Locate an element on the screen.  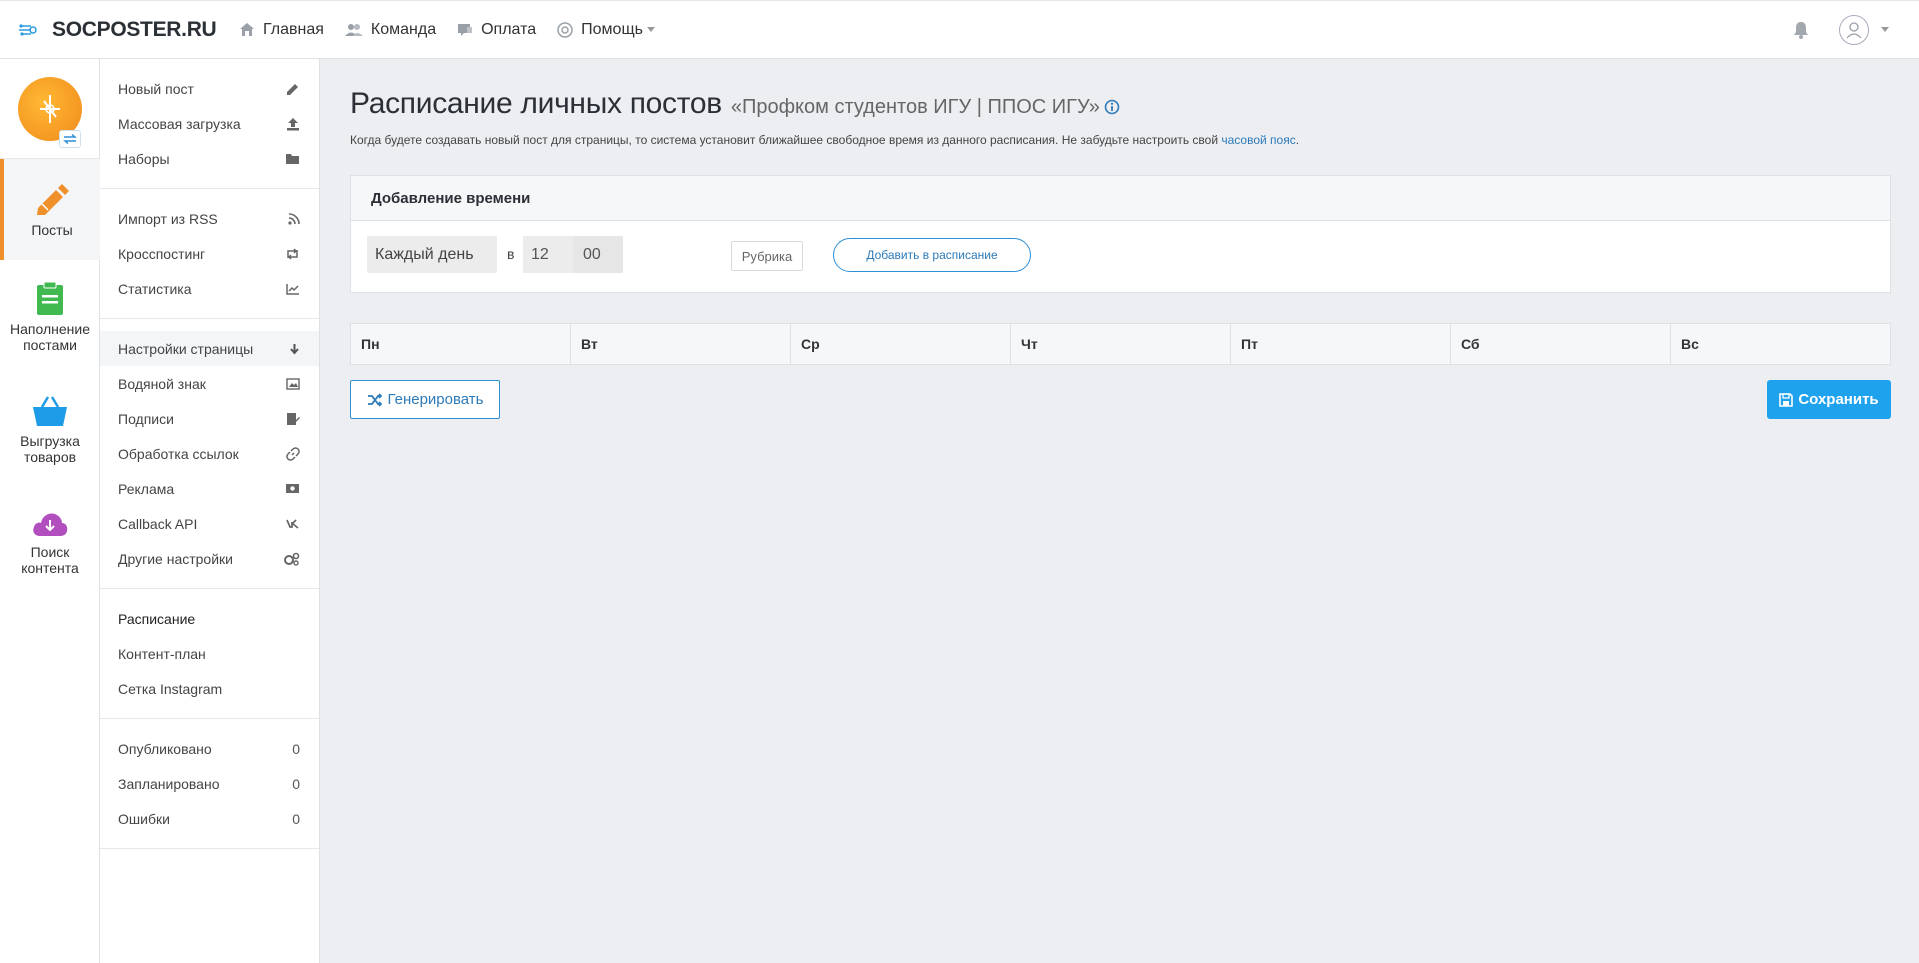
basket-icon is located at coordinates (50, 410).